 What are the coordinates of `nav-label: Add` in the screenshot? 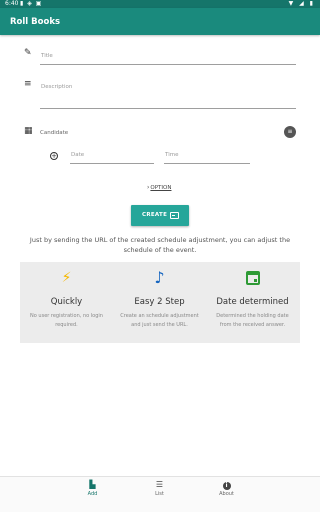 It's located at (92, 494).